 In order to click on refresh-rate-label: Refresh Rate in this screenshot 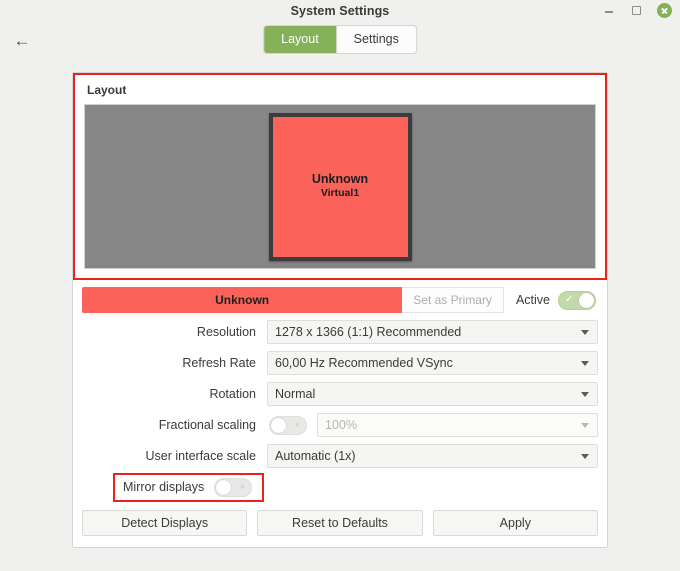, I will do `click(219, 363)`.